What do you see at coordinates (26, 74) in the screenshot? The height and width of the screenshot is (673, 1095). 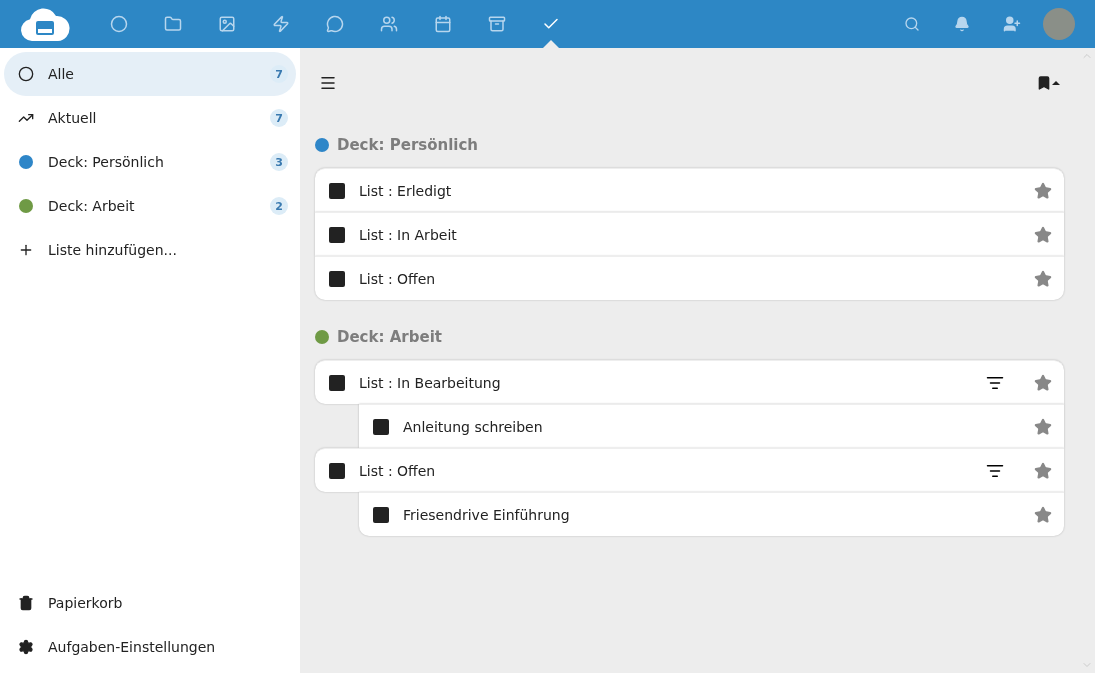 I see `circle-icon` at bounding box center [26, 74].